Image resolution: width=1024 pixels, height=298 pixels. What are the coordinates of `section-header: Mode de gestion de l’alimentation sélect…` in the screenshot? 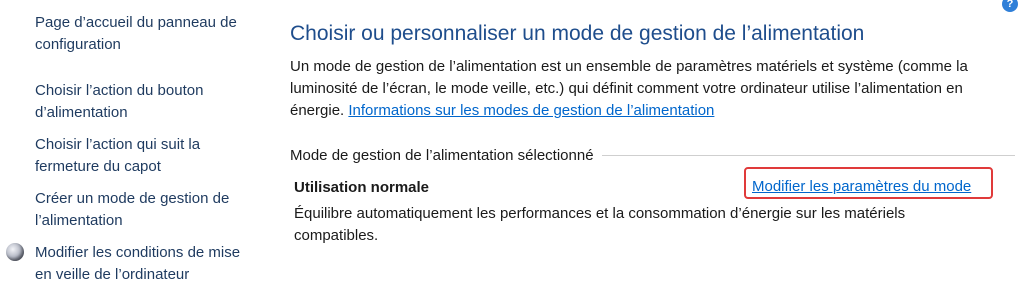 It's located at (652, 155).